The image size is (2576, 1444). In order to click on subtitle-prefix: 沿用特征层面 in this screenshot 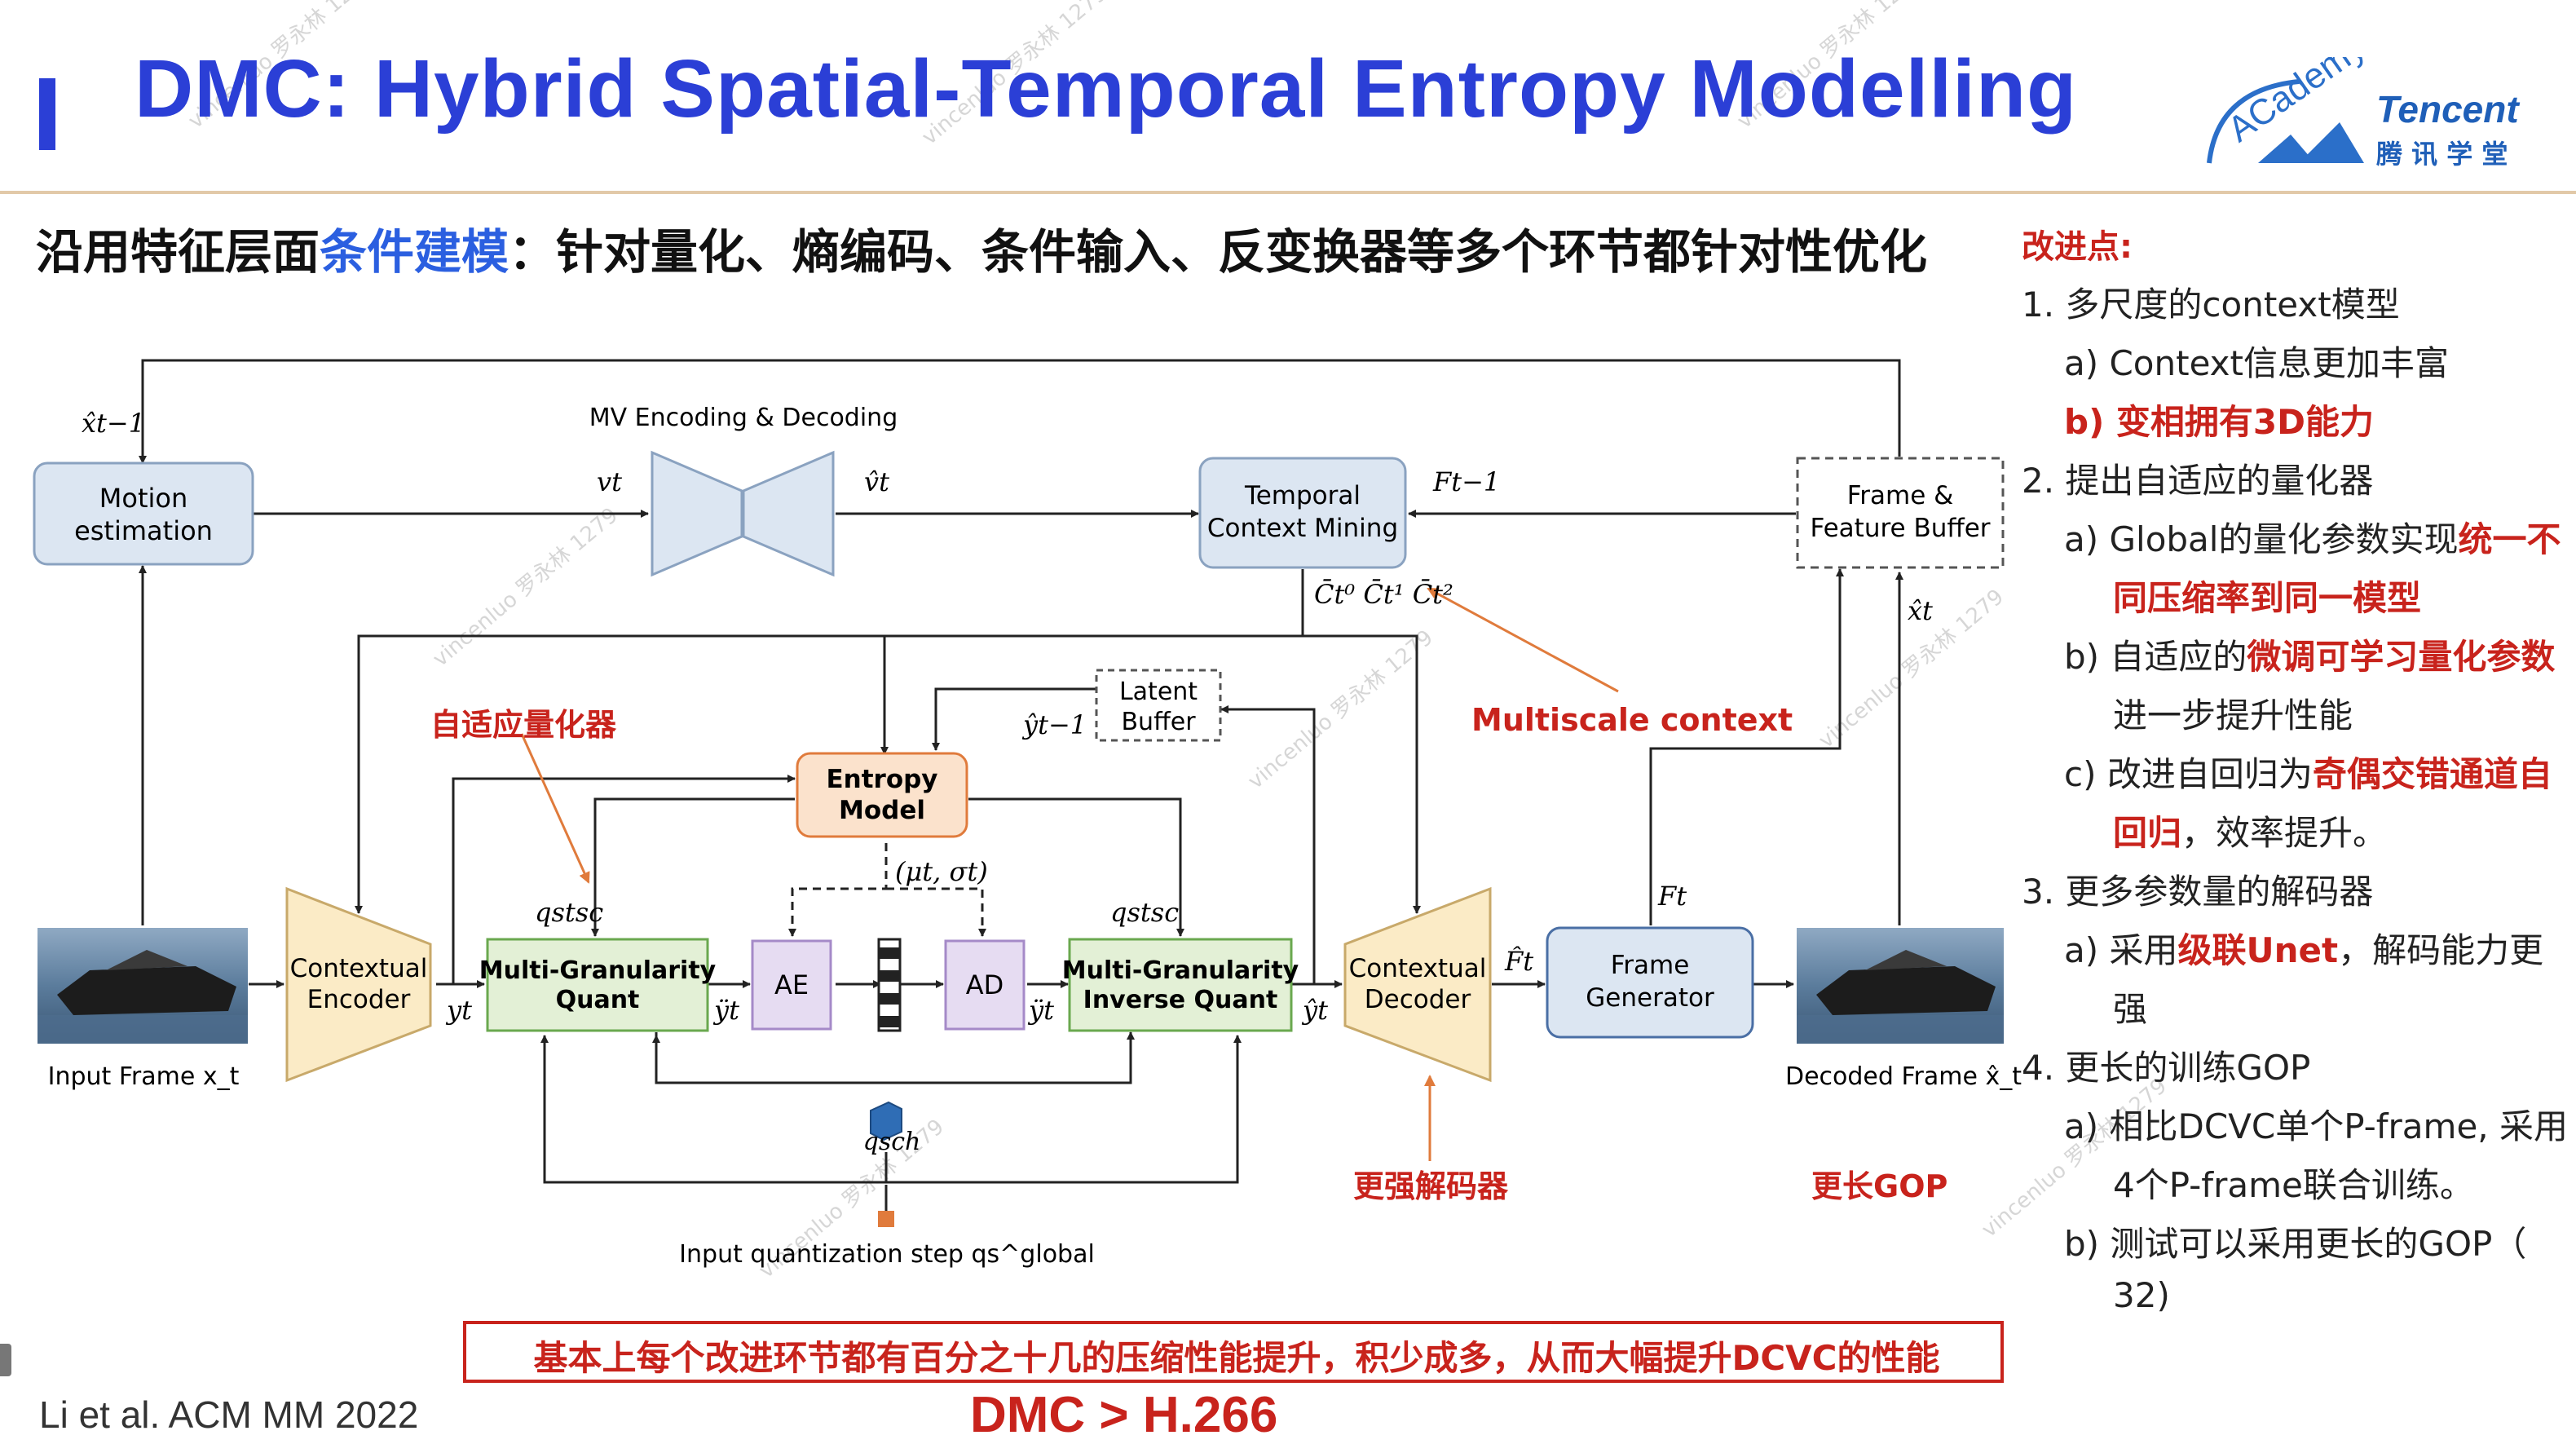, I will do `click(178, 252)`.